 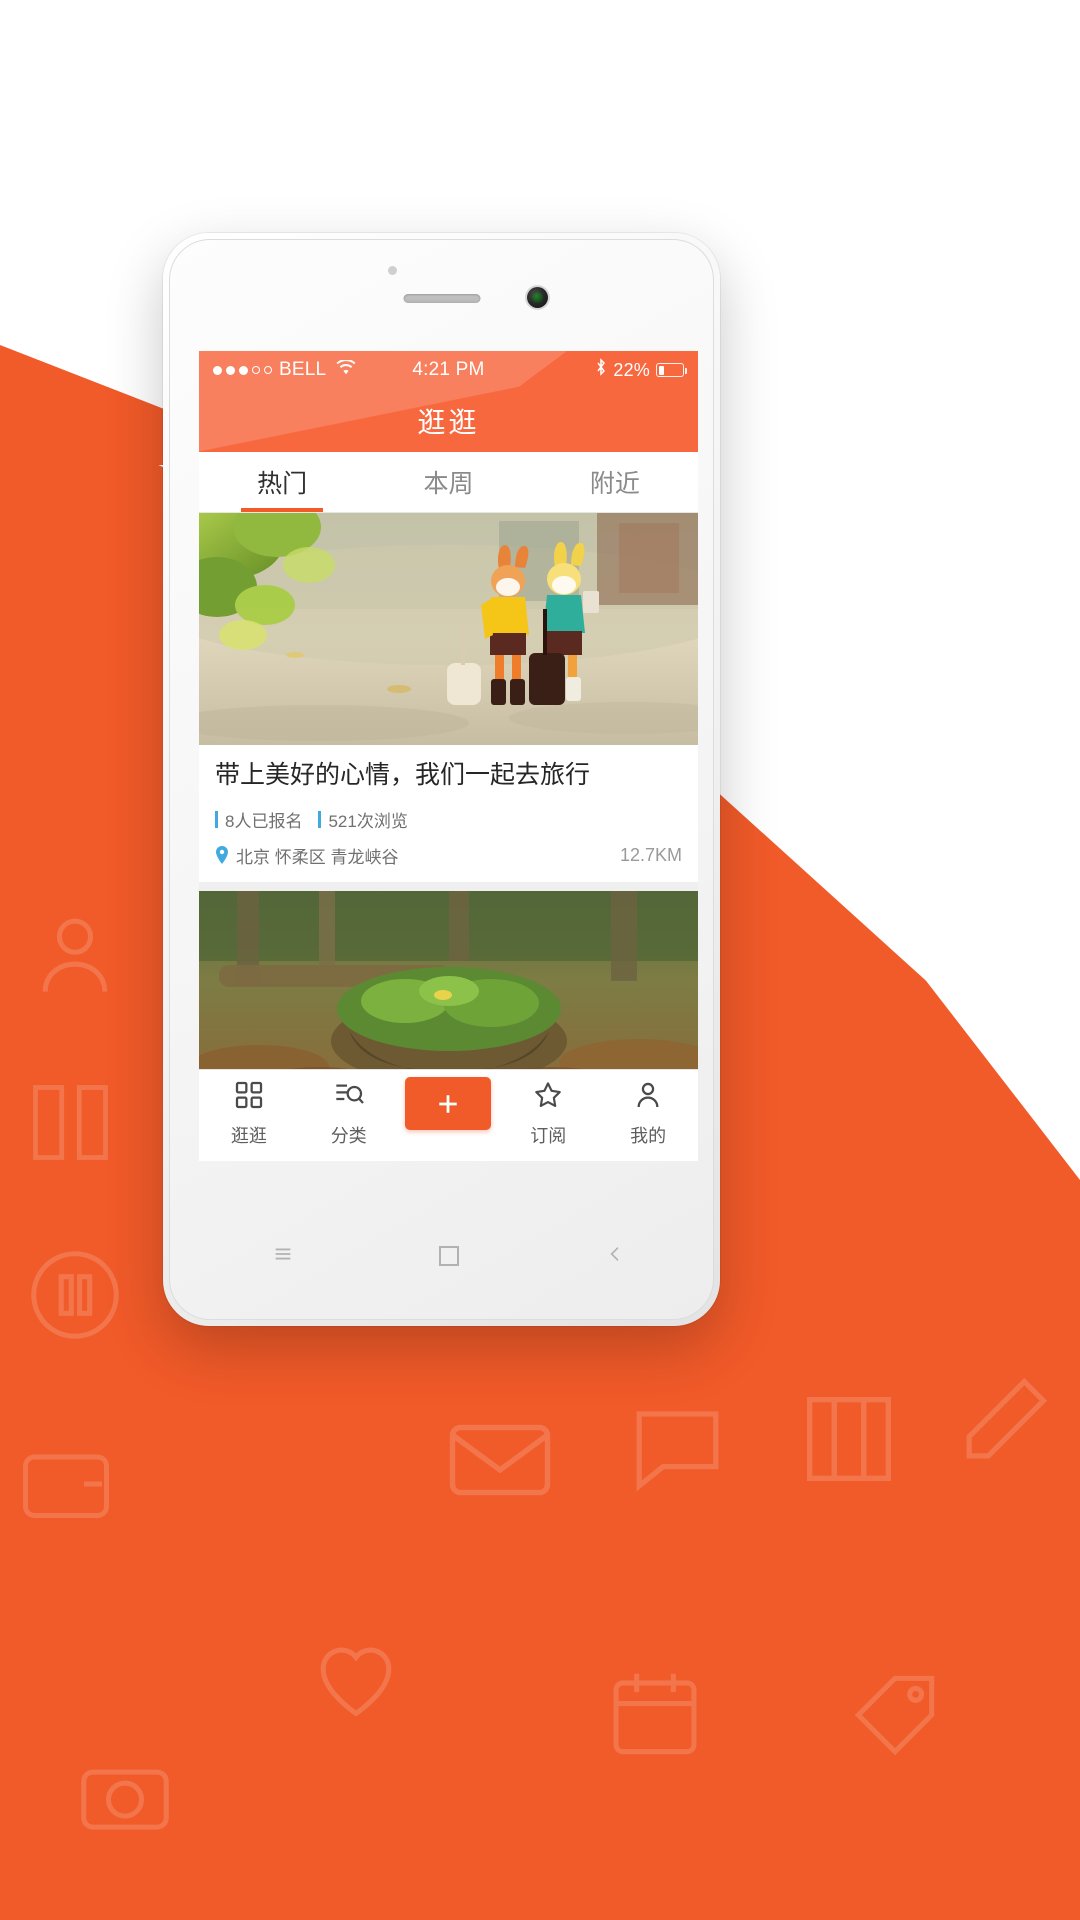 What do you see at coordinates (303, 369) in the screenshot?
I see `carrier-label: BELL` at bounding box center [303, 369].